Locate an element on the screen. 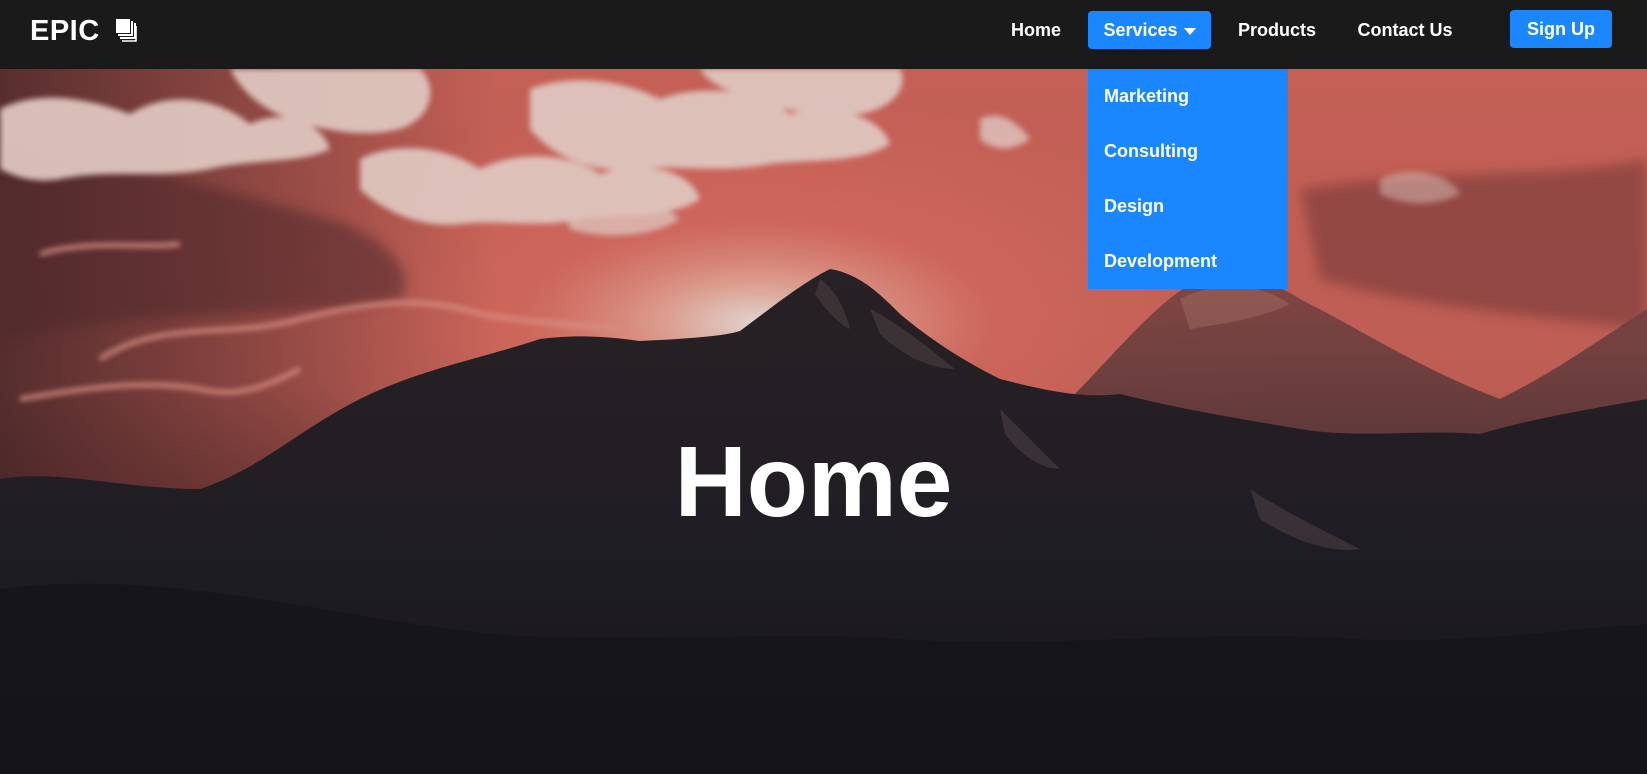 The height and width of the screenshot is (774, 1647). dropdown-item-label: Consulting is located at coordinates (1151, 151).